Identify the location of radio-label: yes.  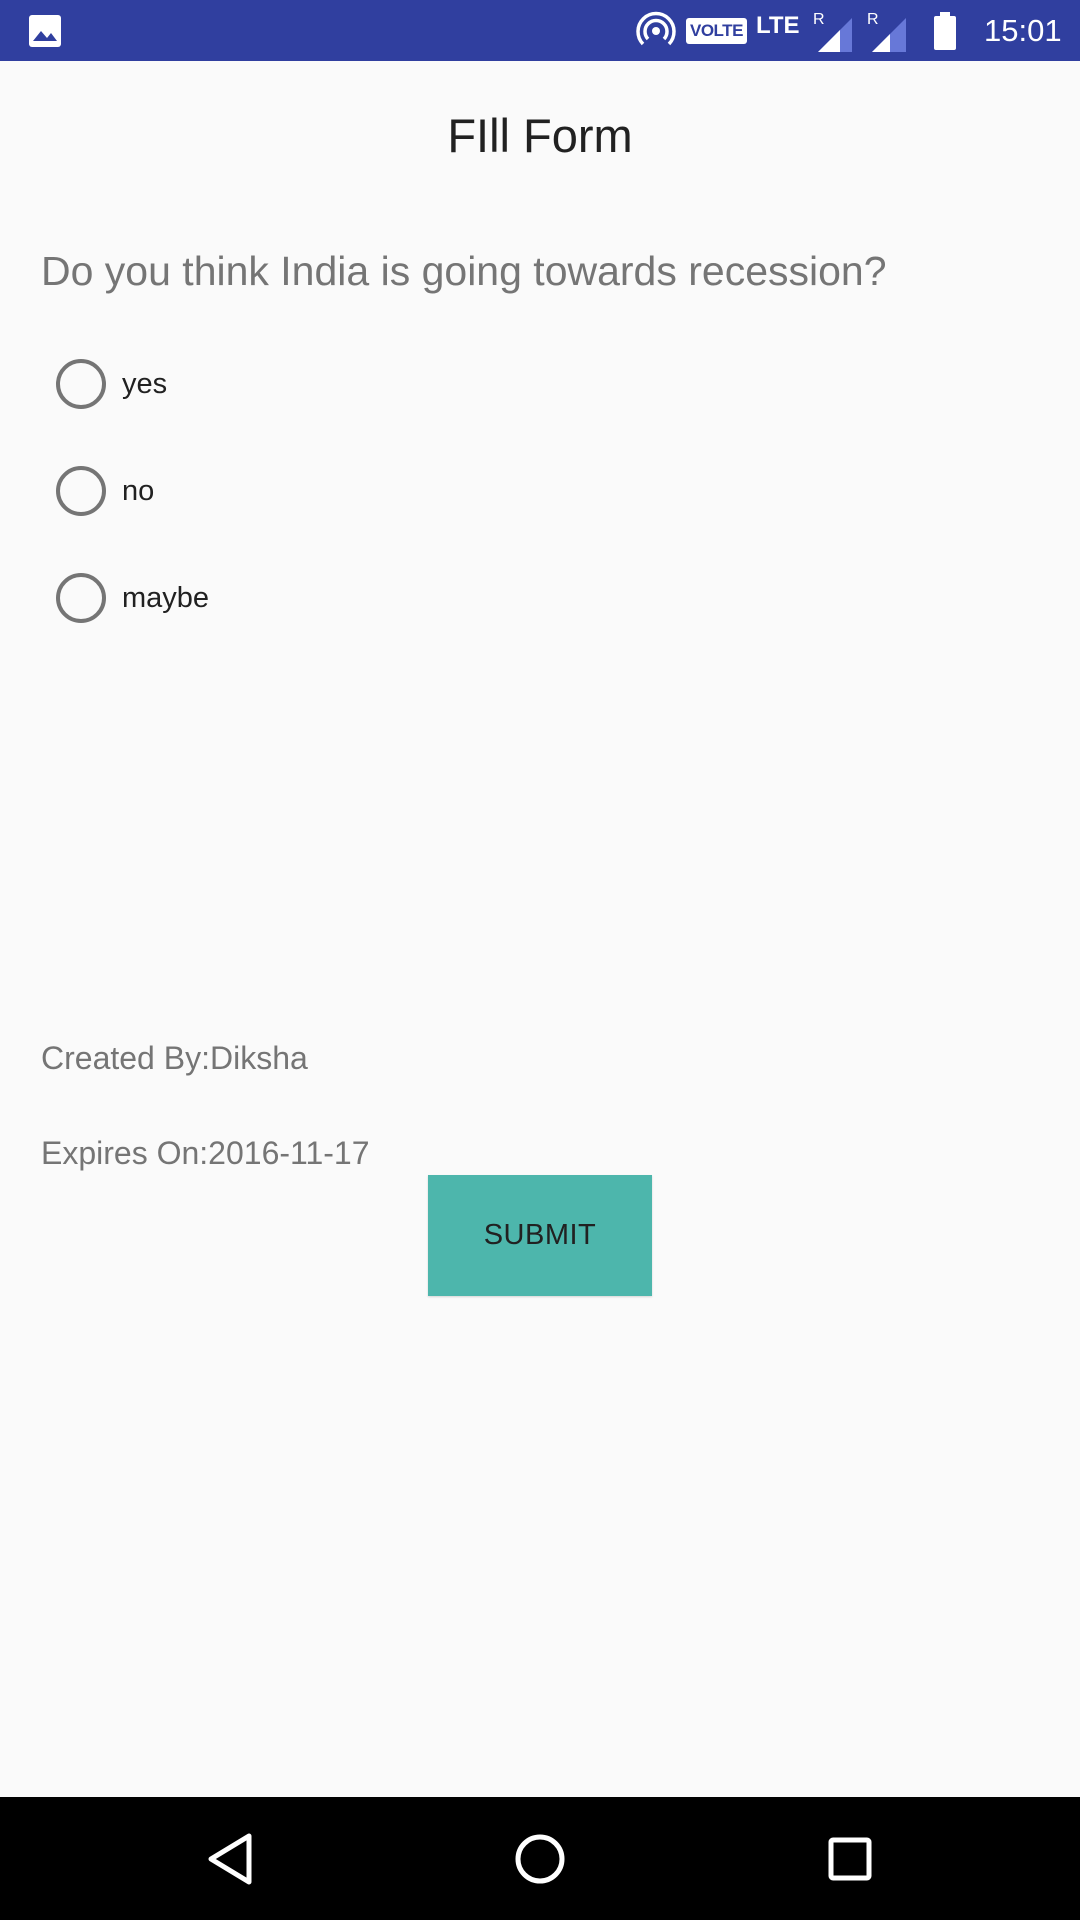
(145, 383).